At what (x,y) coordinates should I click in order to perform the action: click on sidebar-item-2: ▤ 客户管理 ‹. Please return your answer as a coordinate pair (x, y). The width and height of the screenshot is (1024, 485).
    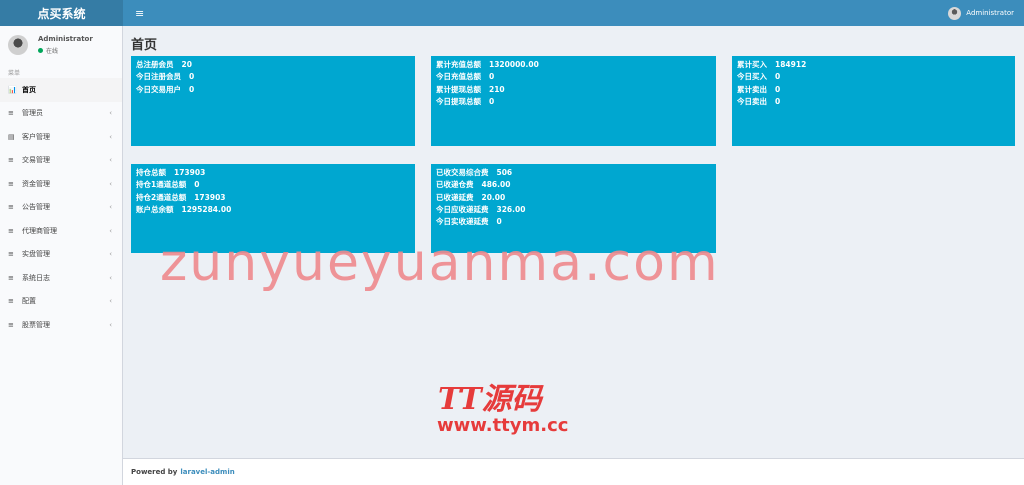
    Looking at the image, I should click on (61, 137).